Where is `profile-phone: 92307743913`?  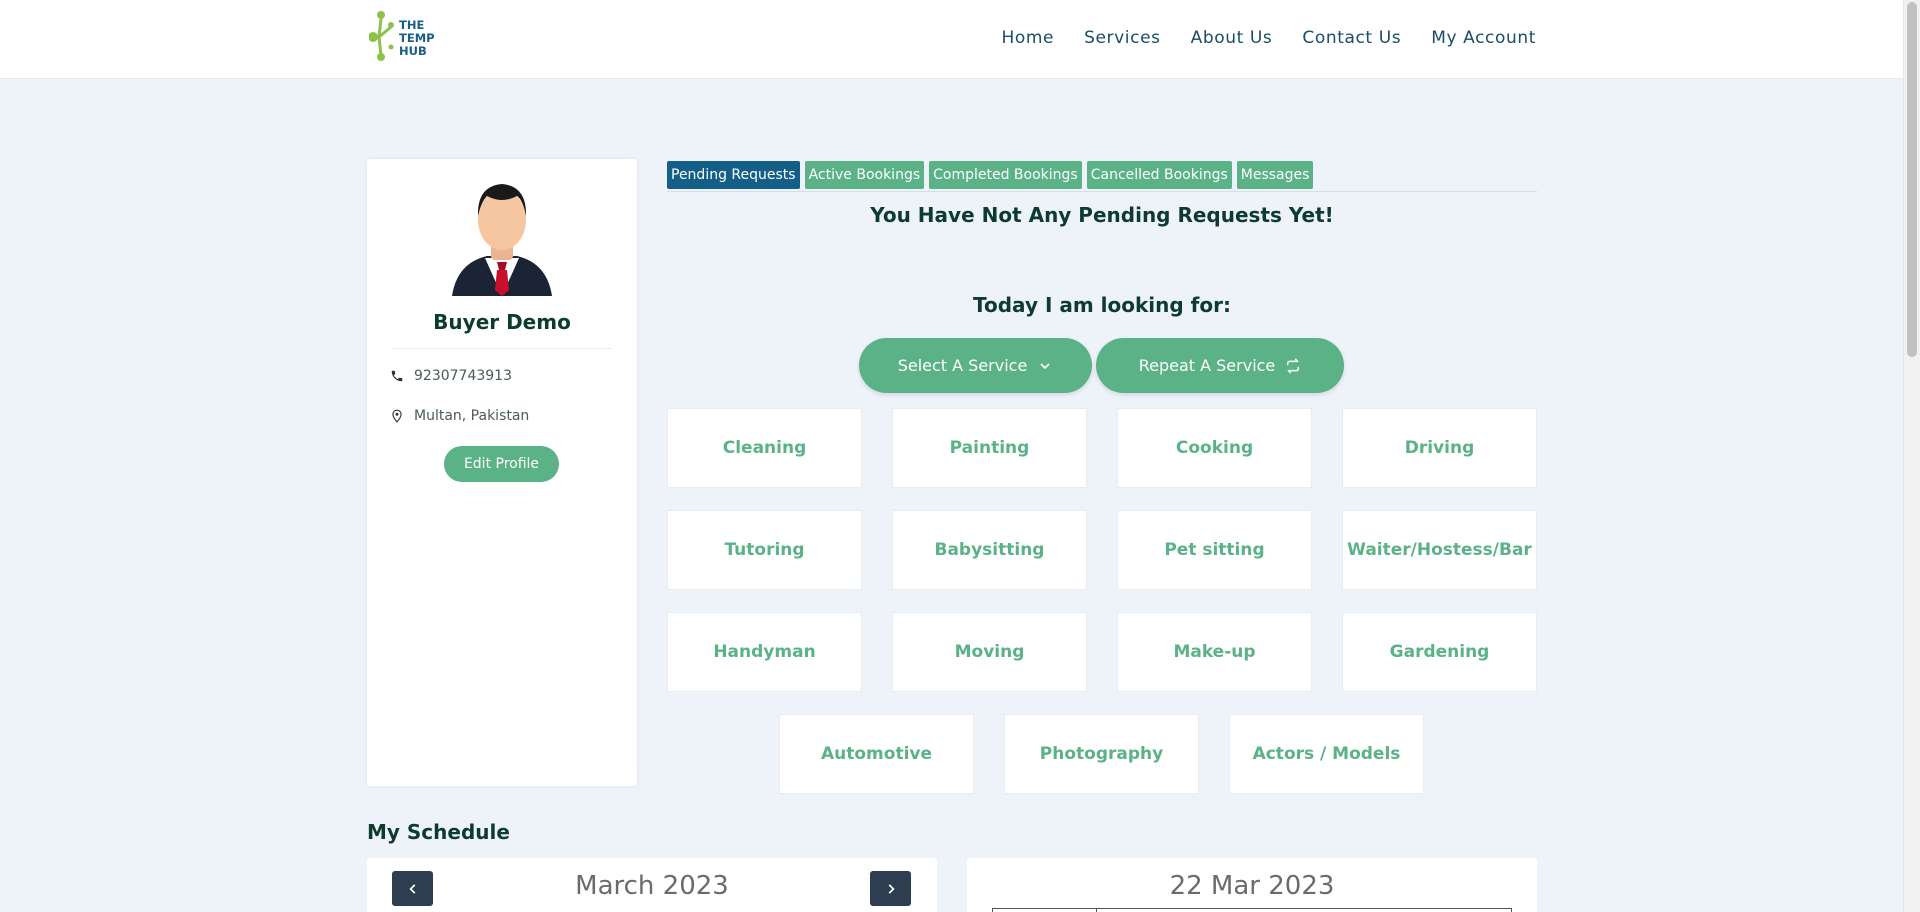
profile-phone: 92307743913 is located at coordinates (451, 376).